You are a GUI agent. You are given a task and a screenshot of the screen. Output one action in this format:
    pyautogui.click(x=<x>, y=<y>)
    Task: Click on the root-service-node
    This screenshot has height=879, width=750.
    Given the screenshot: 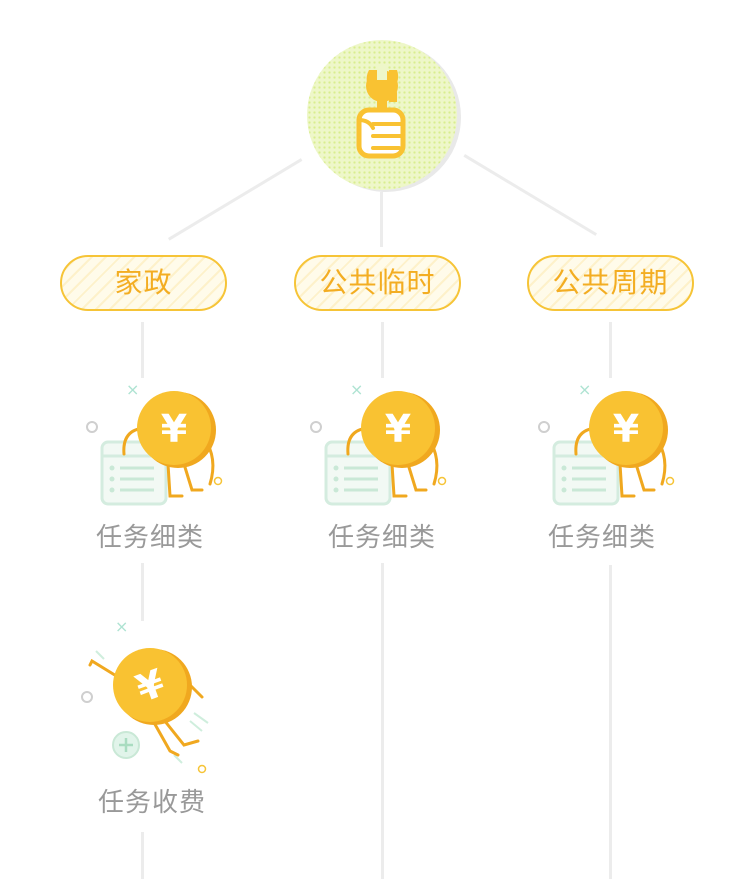 What is the action you would take?
    pyautogui.click(x=382, y=115)
    